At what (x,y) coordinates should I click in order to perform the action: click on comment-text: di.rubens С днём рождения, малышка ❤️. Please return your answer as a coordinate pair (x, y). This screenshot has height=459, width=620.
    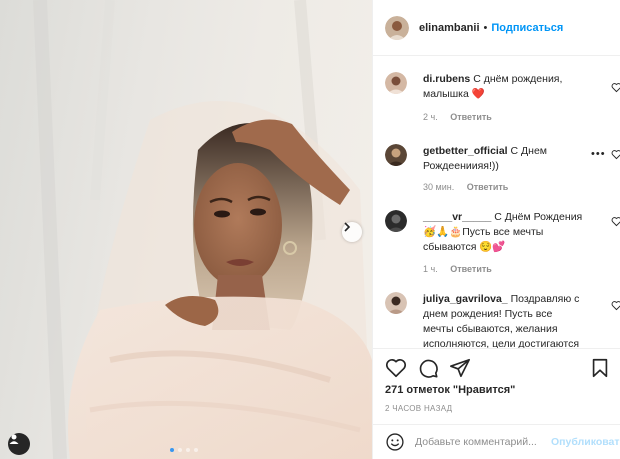
    Looking at the image, I should click on (503, 87).